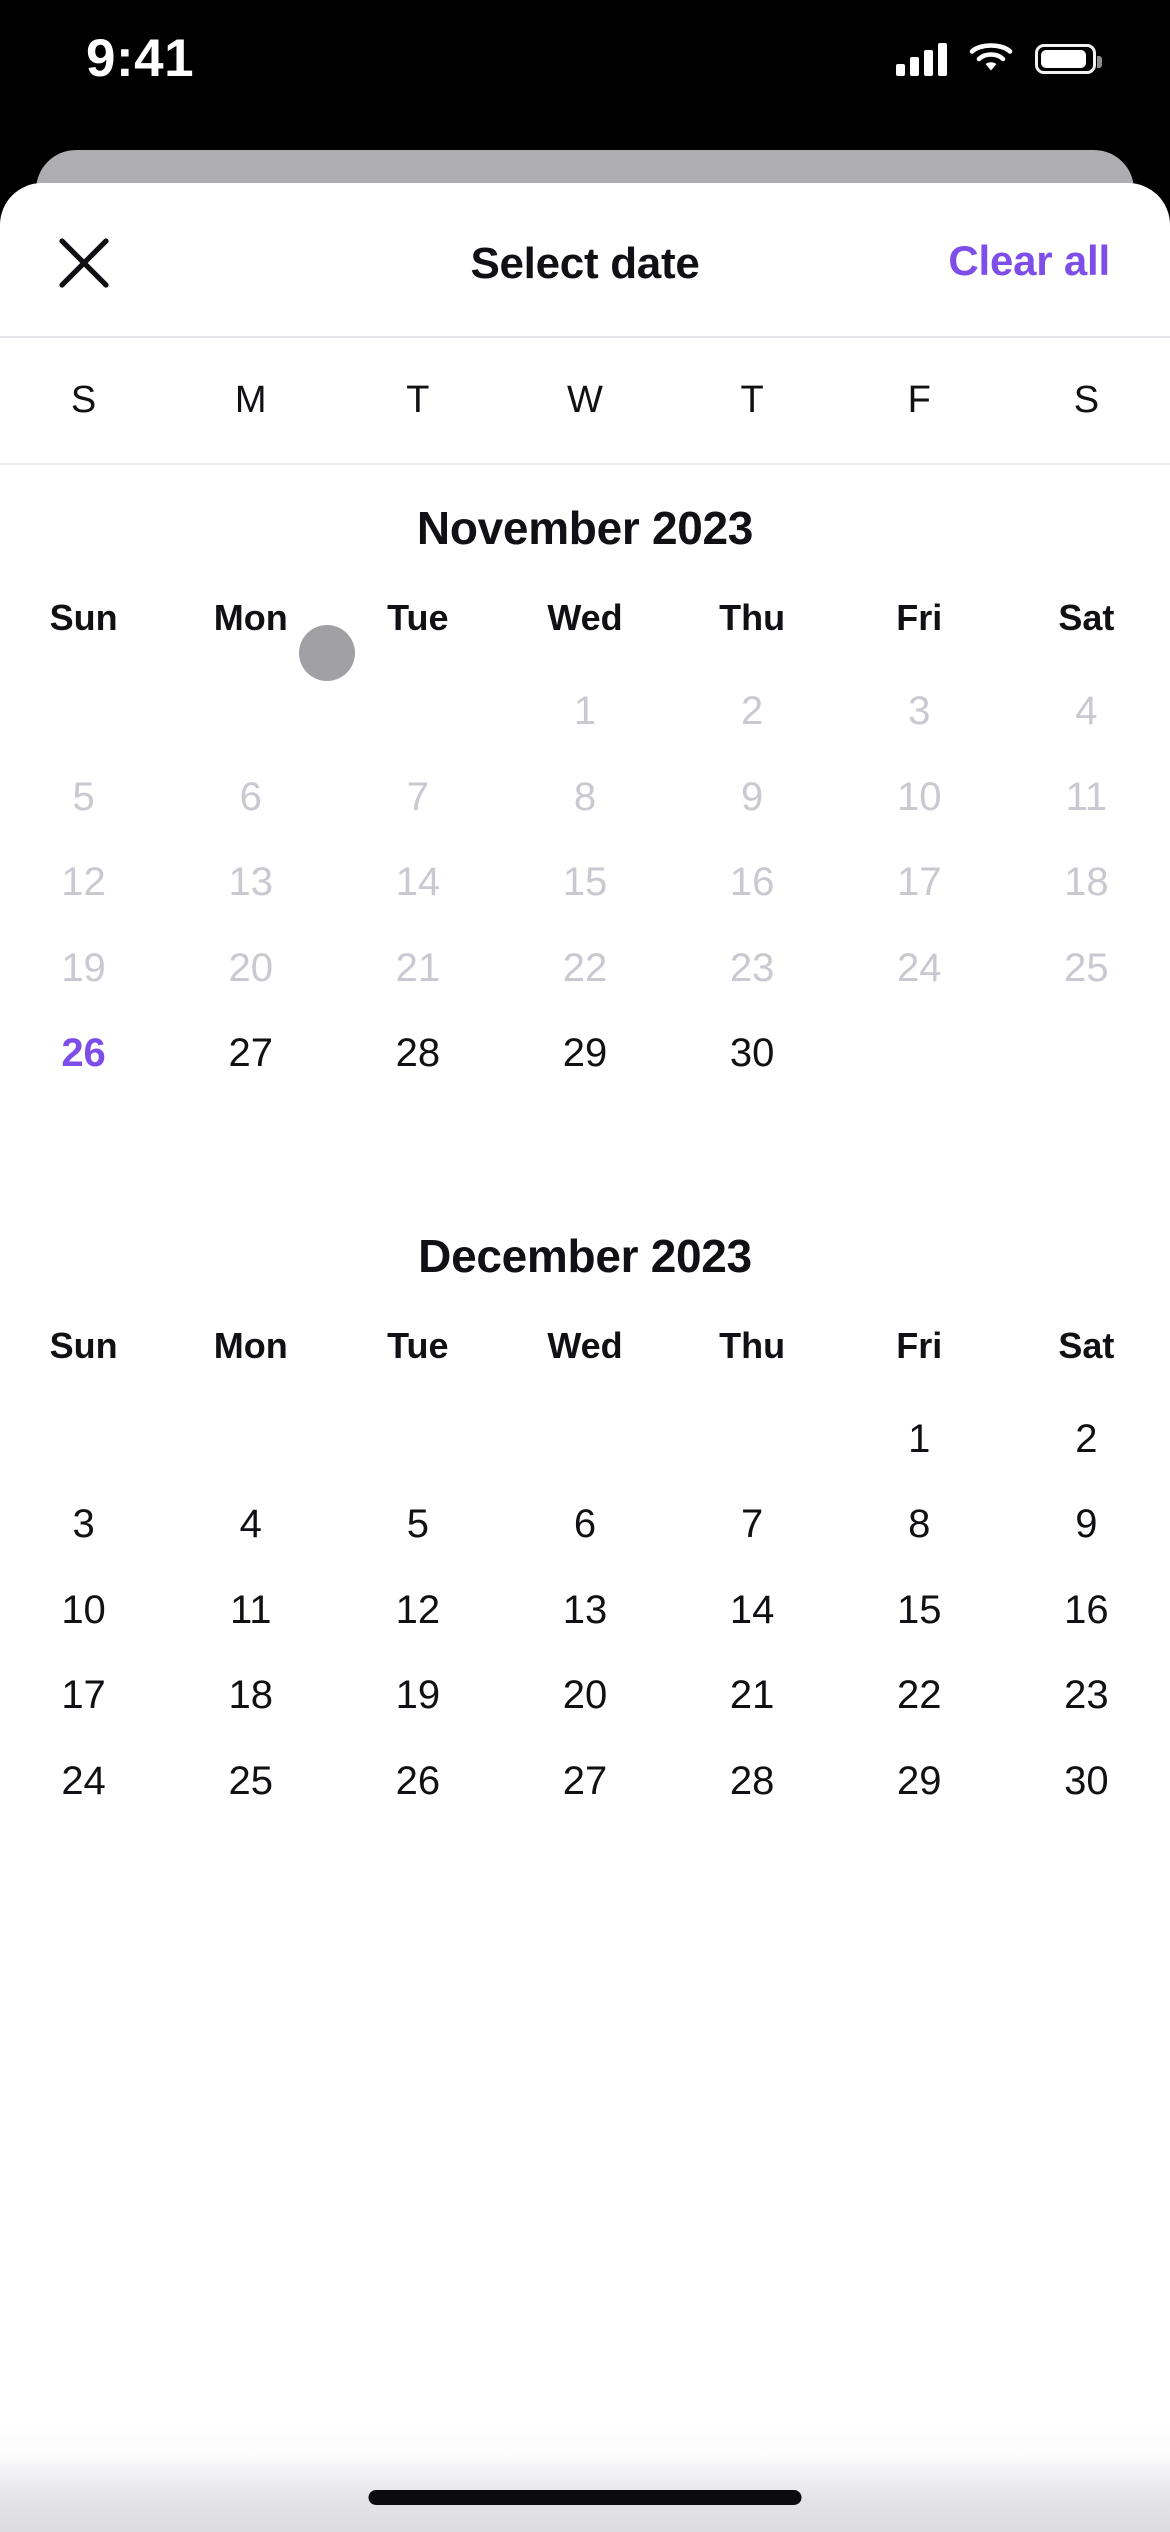 Image resolution: width=1170 pixels, height=2532 pixels. Describe the element at coordinates (83, 1610) in the screenshot. I see `day-cell: 10` at that location.